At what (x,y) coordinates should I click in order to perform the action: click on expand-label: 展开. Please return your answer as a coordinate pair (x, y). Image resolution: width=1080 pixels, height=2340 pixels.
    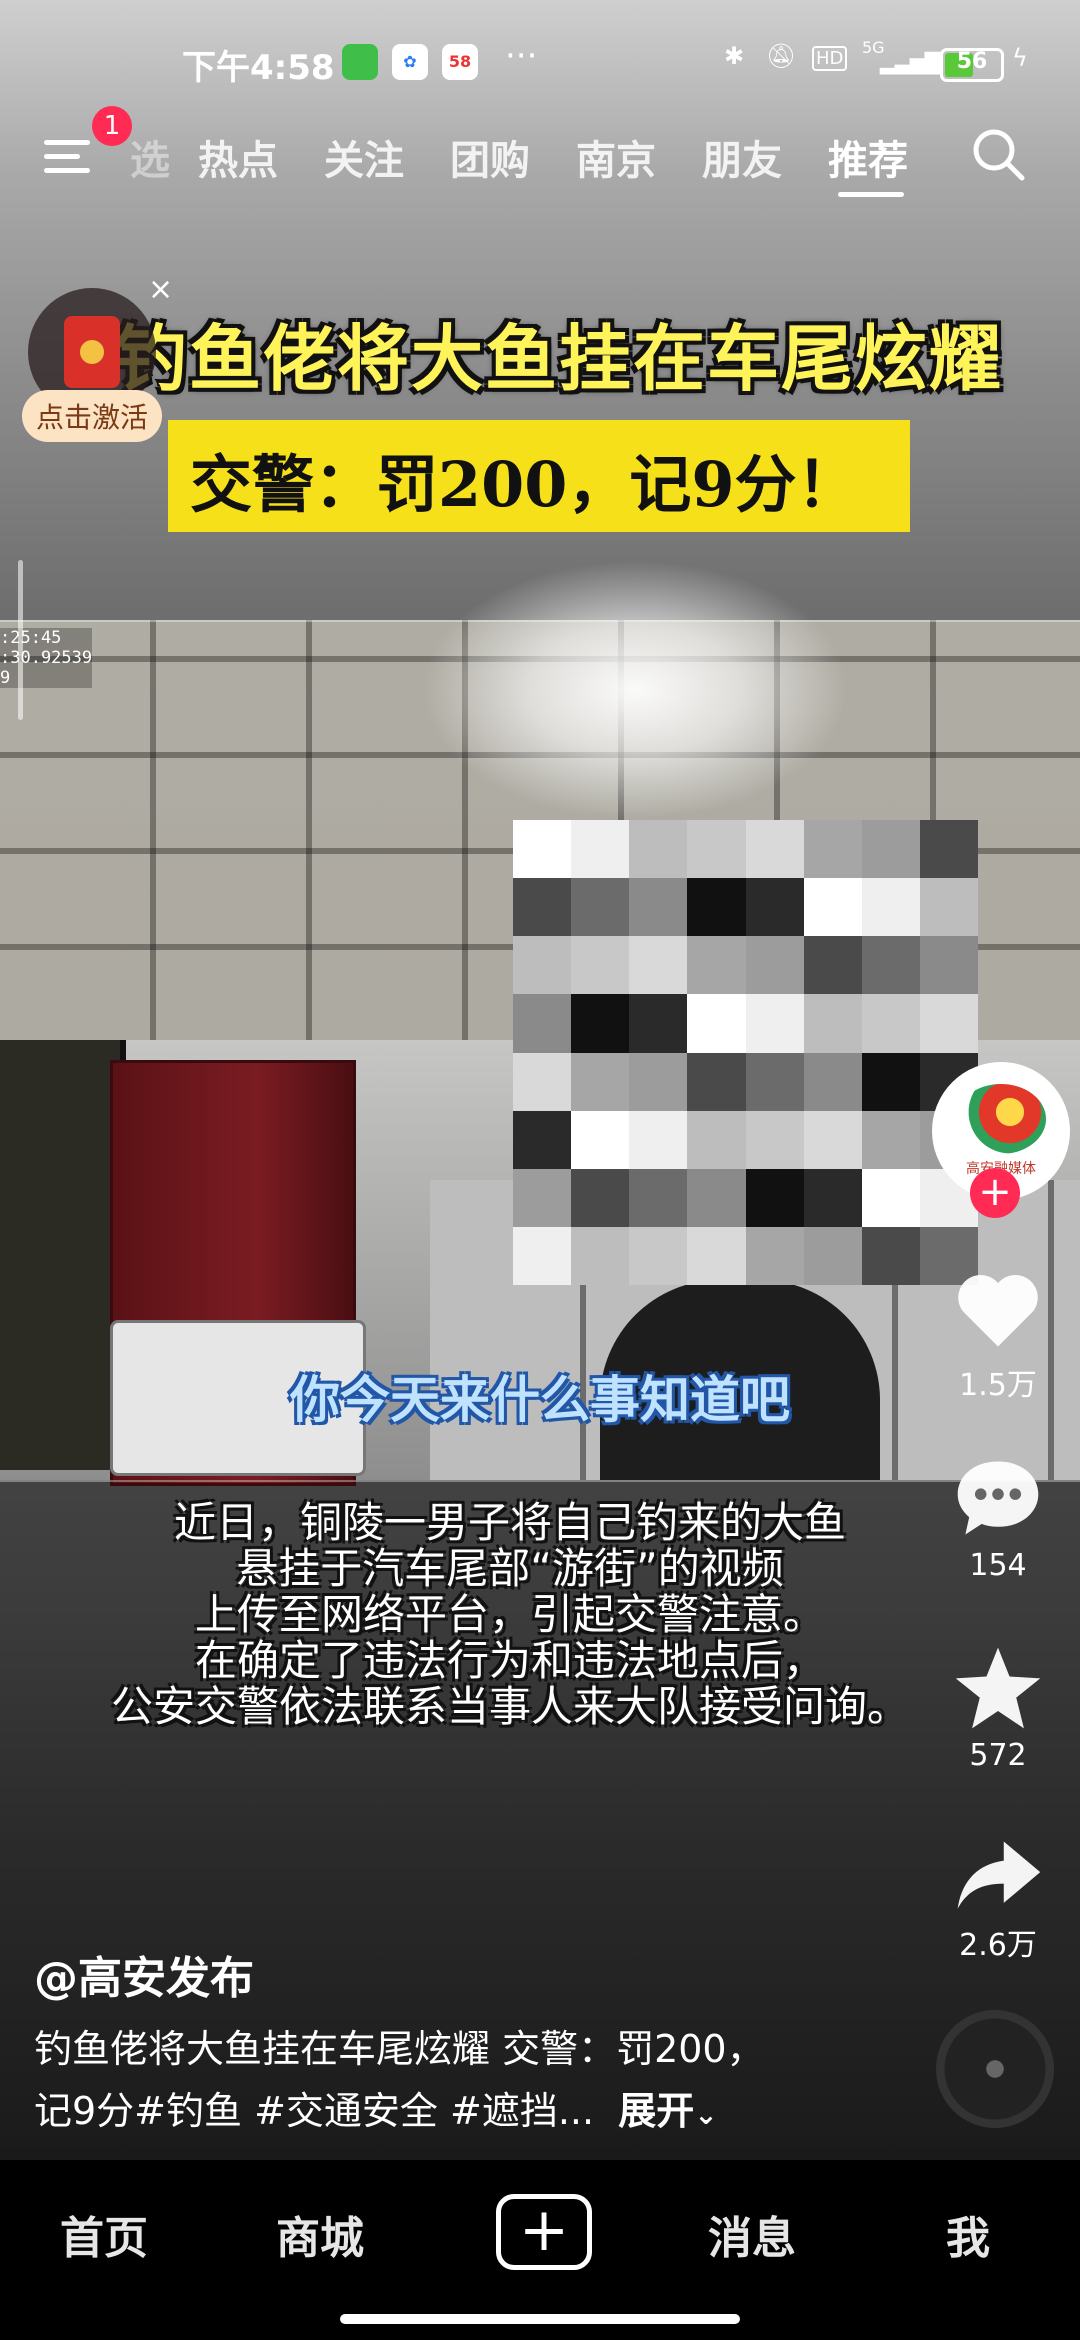
    Looking at the image, I should click on (656, 2111).